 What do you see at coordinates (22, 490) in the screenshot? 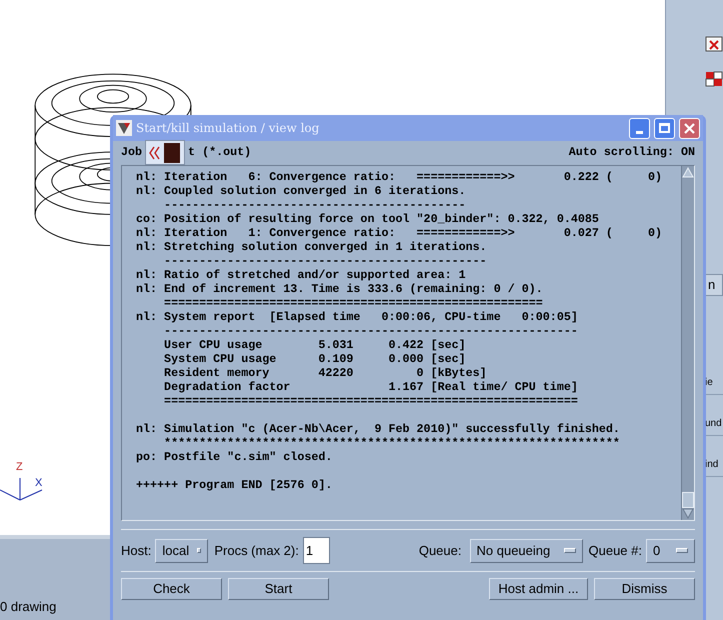
I see `axis-triad-icon` at bounding box center [22, 490].